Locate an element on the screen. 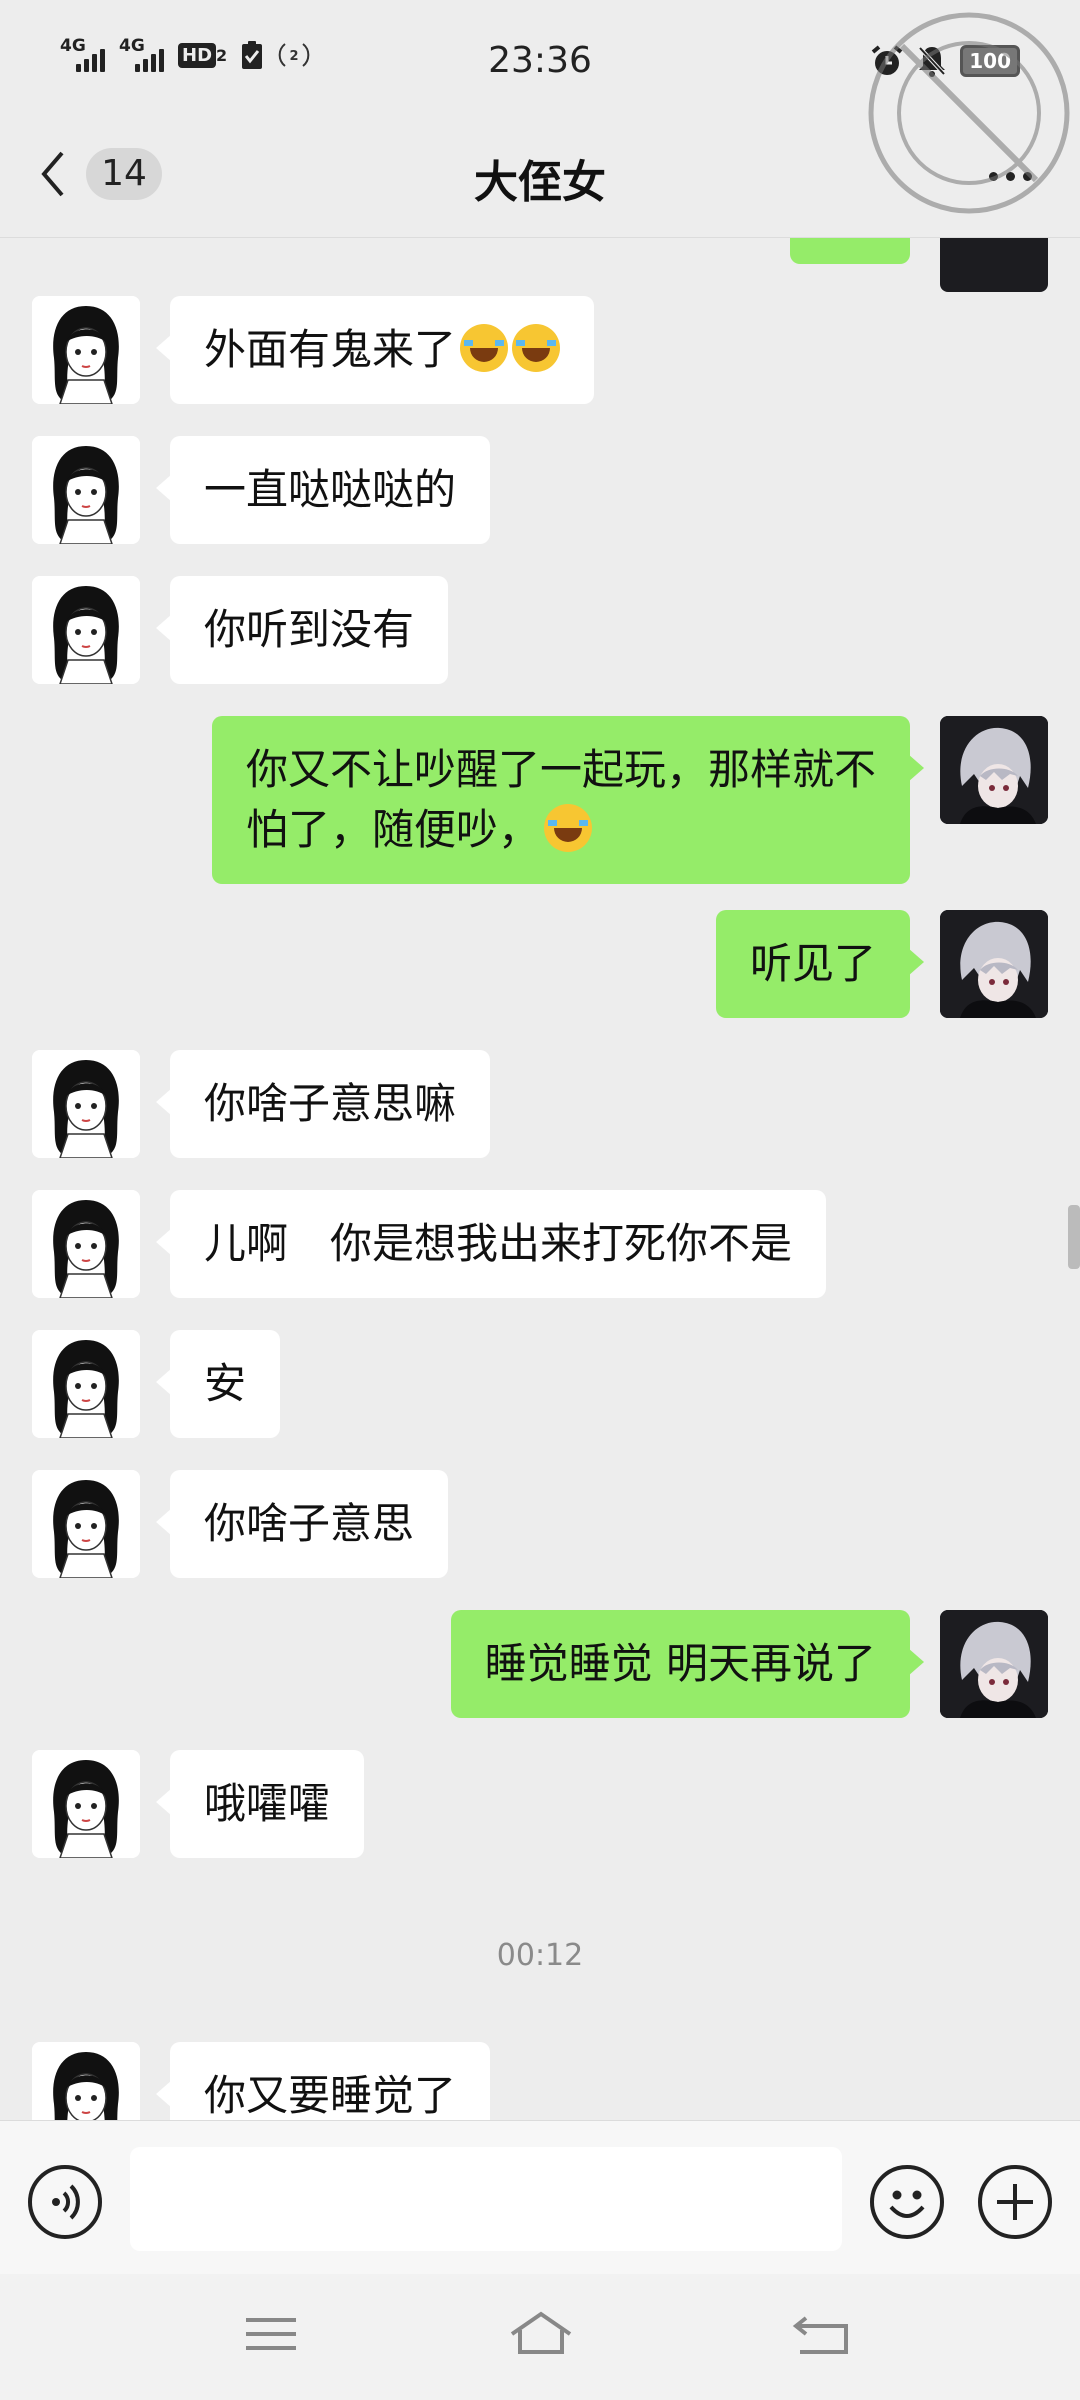 Image resolution: width=1080 pixels, height=2400 pixels. emoji-icon is located at coordinates (907, 2204).